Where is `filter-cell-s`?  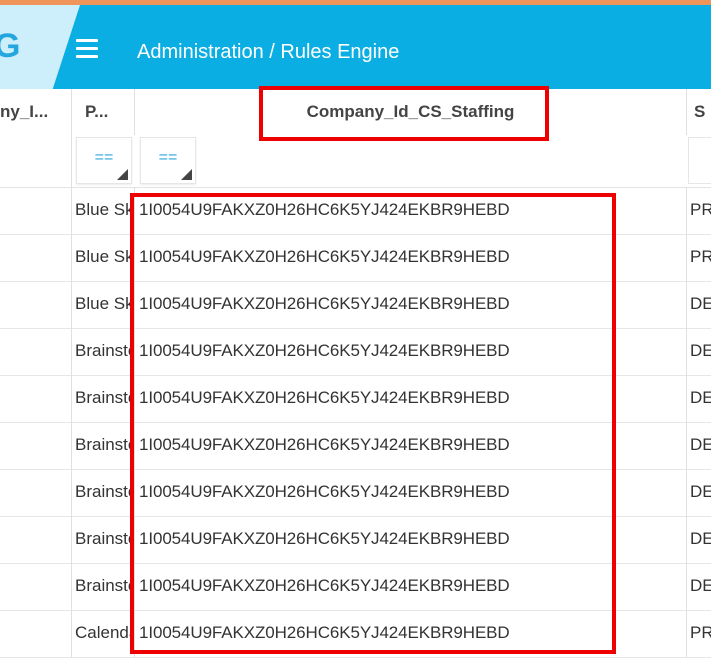
filter-cell-s is located at coordinates (699, 160).